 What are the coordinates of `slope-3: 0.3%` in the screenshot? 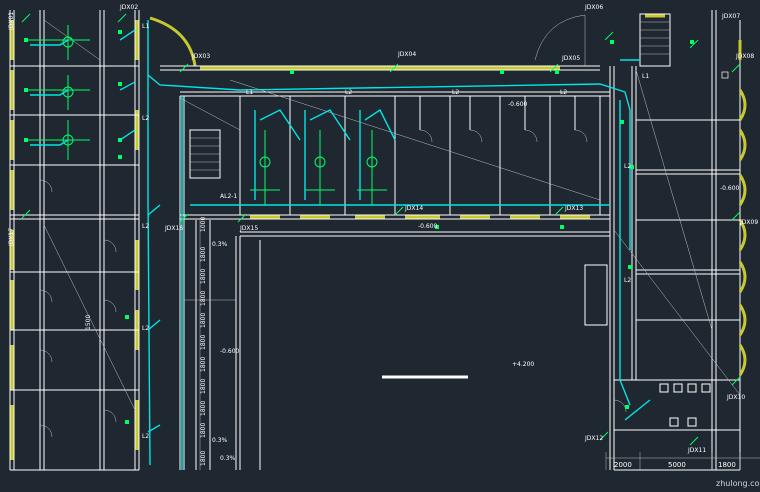 It's located at (228, 458).